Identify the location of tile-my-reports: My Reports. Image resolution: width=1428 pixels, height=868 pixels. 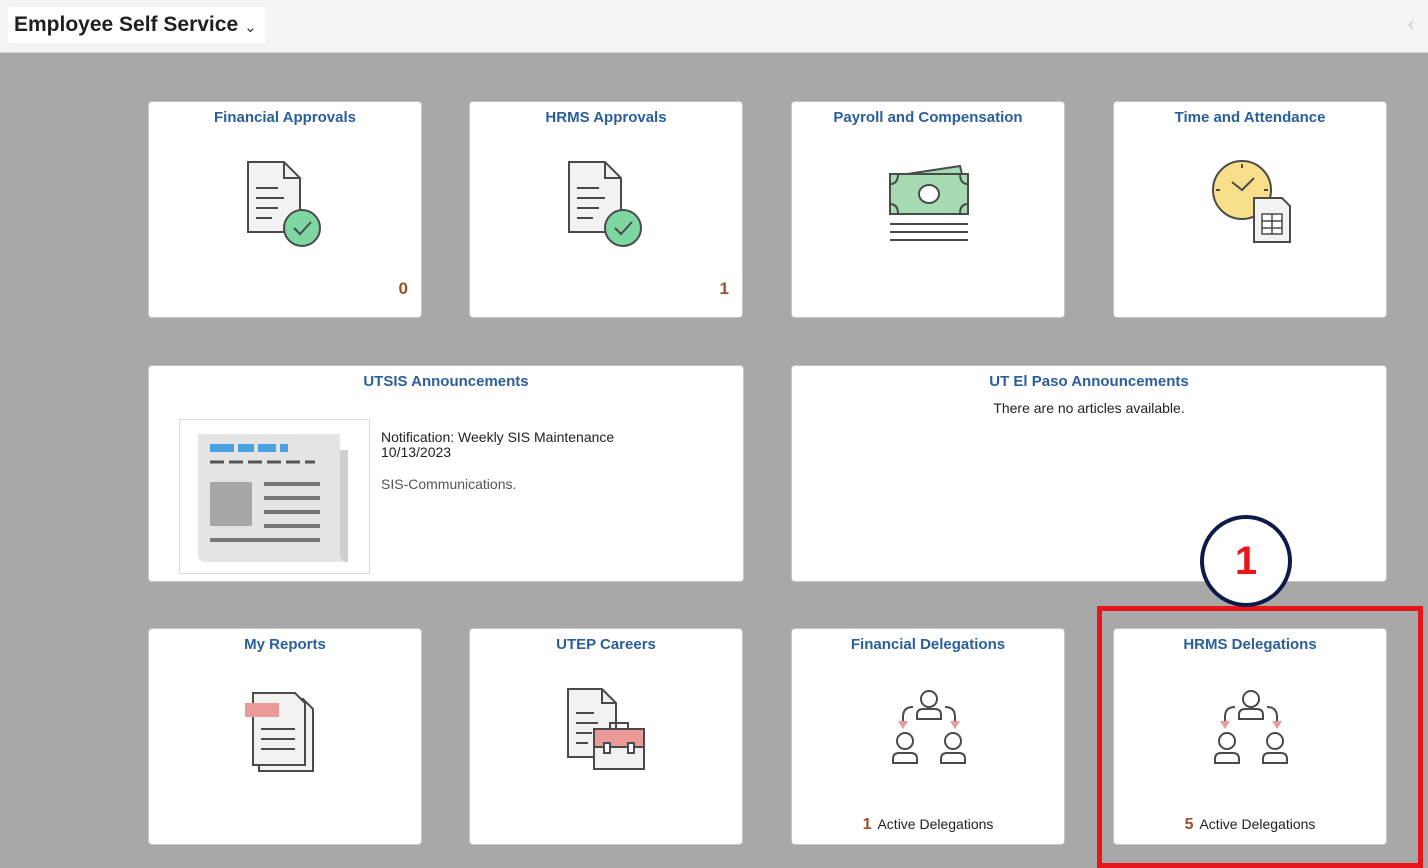
(285, 736).